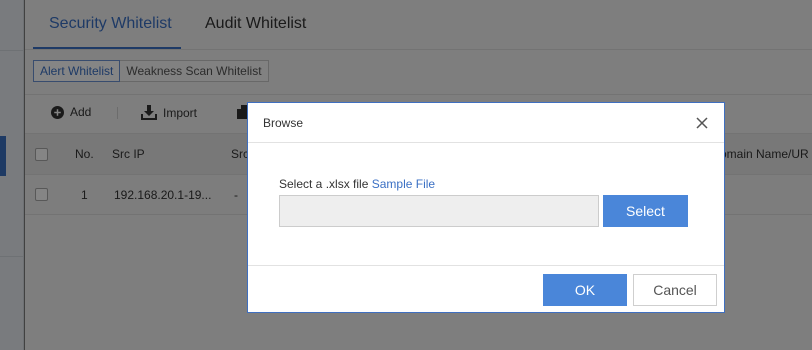 Image resolution: width=812 pixels, height=350 pixels. I want to click on dialog-header: Browse, so click(486, 123).